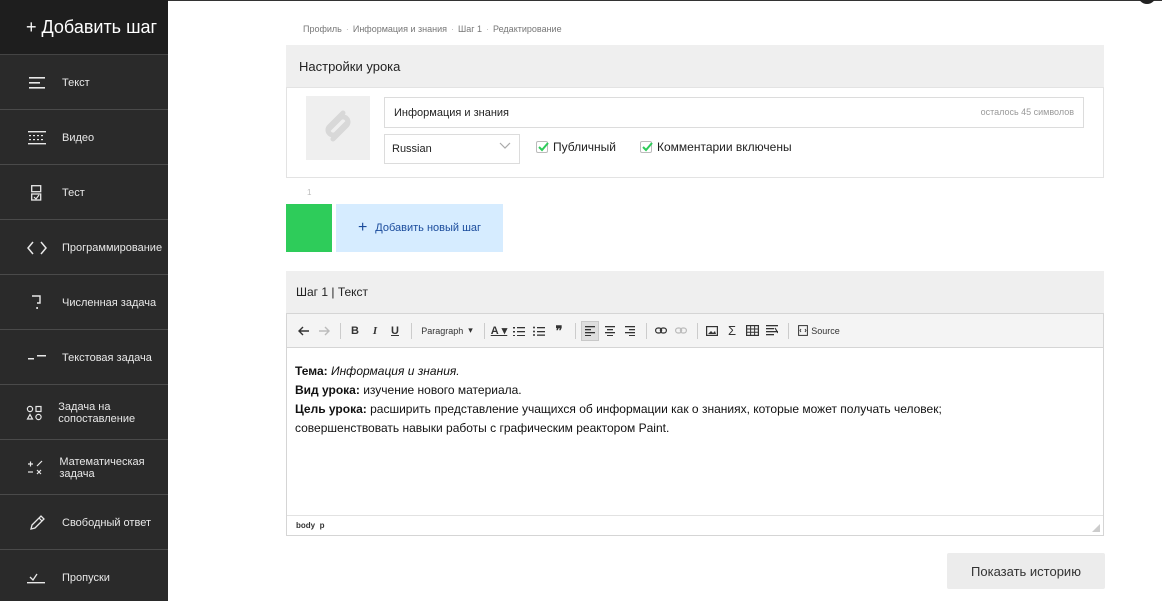 This screenshot has width=1162, height=605. Describe the element at coordinates (661, 331) in the screenshot. I see `link-icon` at that location.